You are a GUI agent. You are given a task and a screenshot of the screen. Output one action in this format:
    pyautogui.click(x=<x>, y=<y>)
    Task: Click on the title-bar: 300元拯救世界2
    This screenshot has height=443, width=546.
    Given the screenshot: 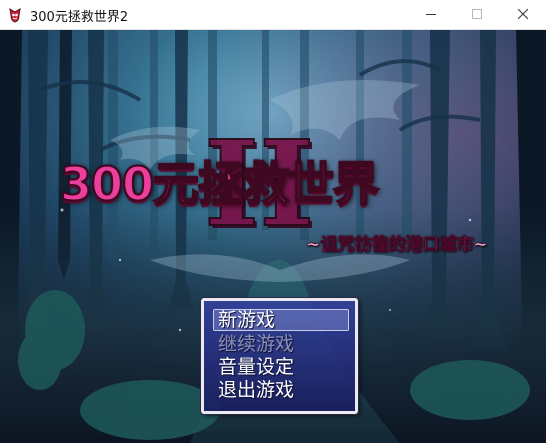 What is the action you would take?
    pyautogui.click(x=273, y=15)
    